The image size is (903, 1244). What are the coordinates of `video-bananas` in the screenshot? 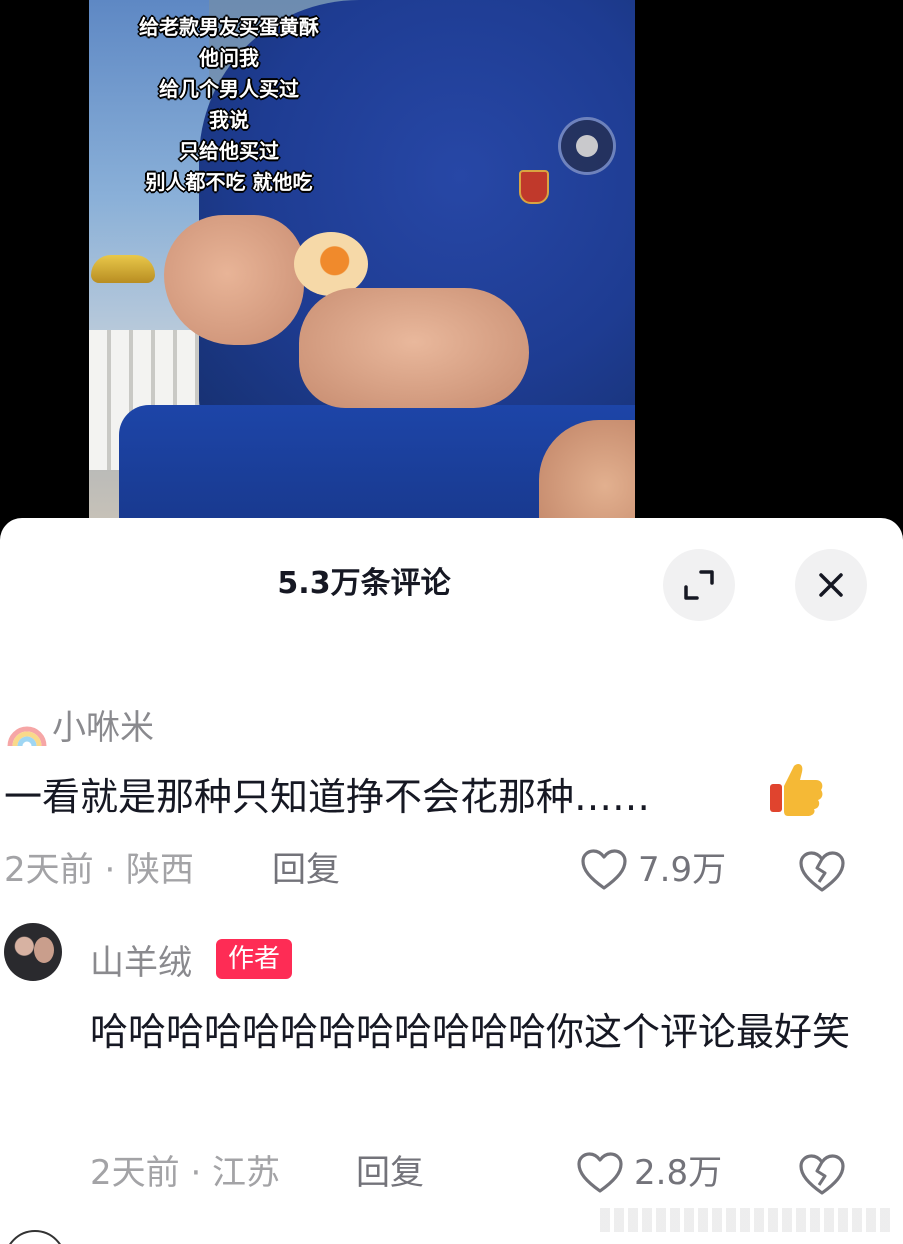 It's located at (123, 269).